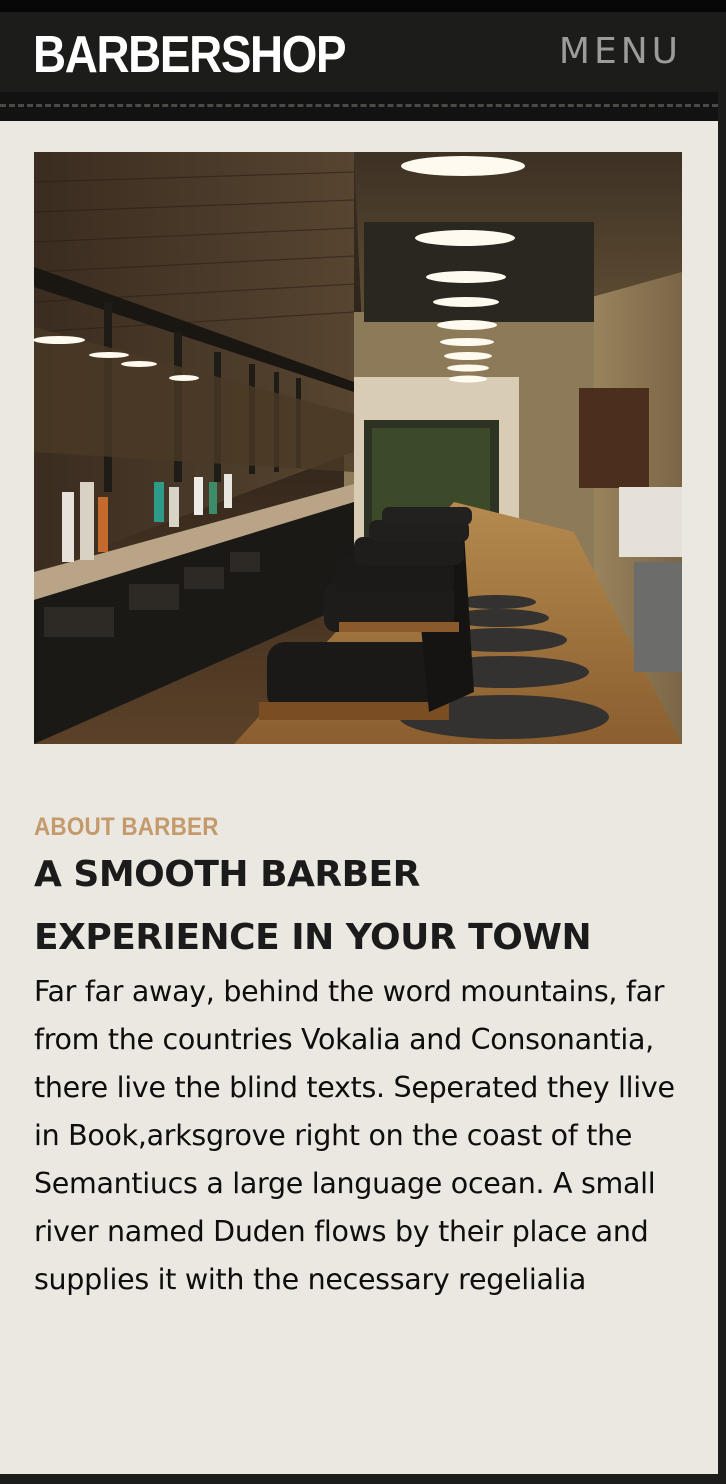 Image resolution: width=726 pixels, height=1484 pixels. What do you see at coordinates (620, 52) in the screenshot?
I see `menu-button: MENU` at bounding box center [620, 52].